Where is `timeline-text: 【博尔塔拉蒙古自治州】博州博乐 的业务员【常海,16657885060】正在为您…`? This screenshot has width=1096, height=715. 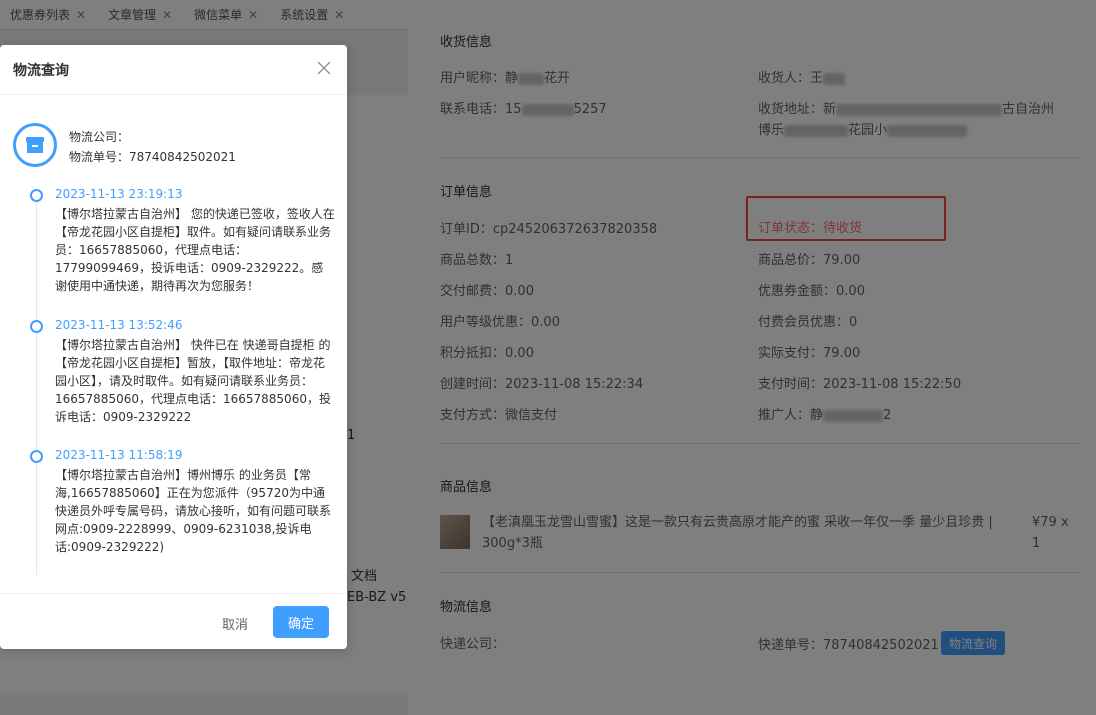
timeline-text: 【博尔塔拉蒙古自治州】博州博乐 的业务员【常海,16657885060】正在为您… is located at coordinates (193, 511).